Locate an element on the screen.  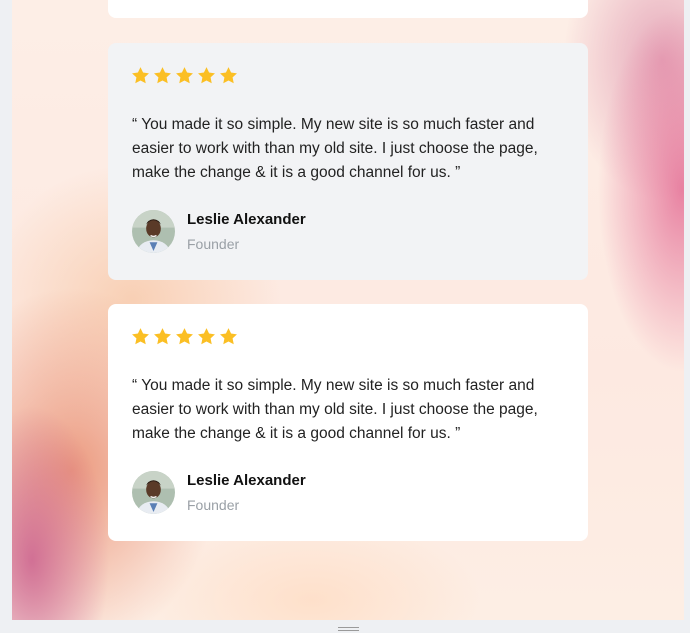
testimonial-card-partial is located at coordinates (348, 9).